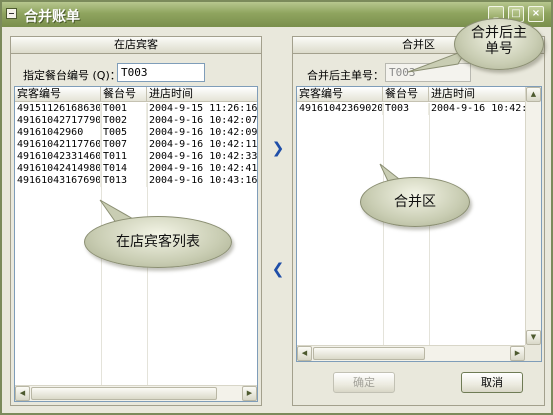 This screenshot has height=415, width=553. What do you see at coordinates (59, 121) in the screenshot?
I see `cell-guest-id: 49161042717790` at bounding box center [59, 121].